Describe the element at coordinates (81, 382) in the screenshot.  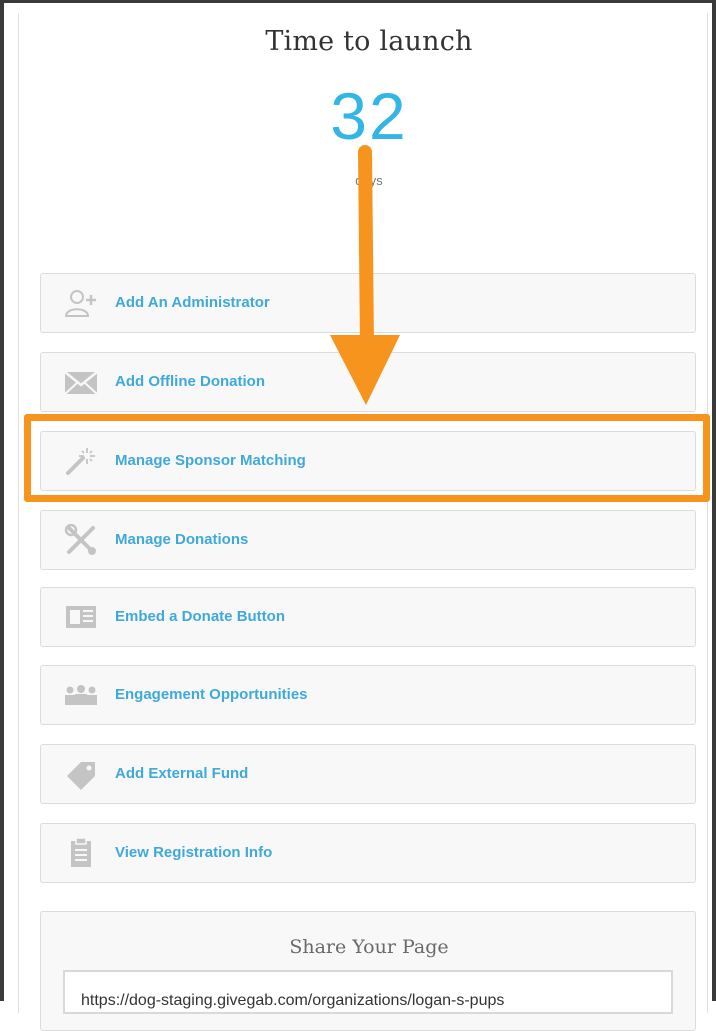
I see `envelope-icon` at that location.